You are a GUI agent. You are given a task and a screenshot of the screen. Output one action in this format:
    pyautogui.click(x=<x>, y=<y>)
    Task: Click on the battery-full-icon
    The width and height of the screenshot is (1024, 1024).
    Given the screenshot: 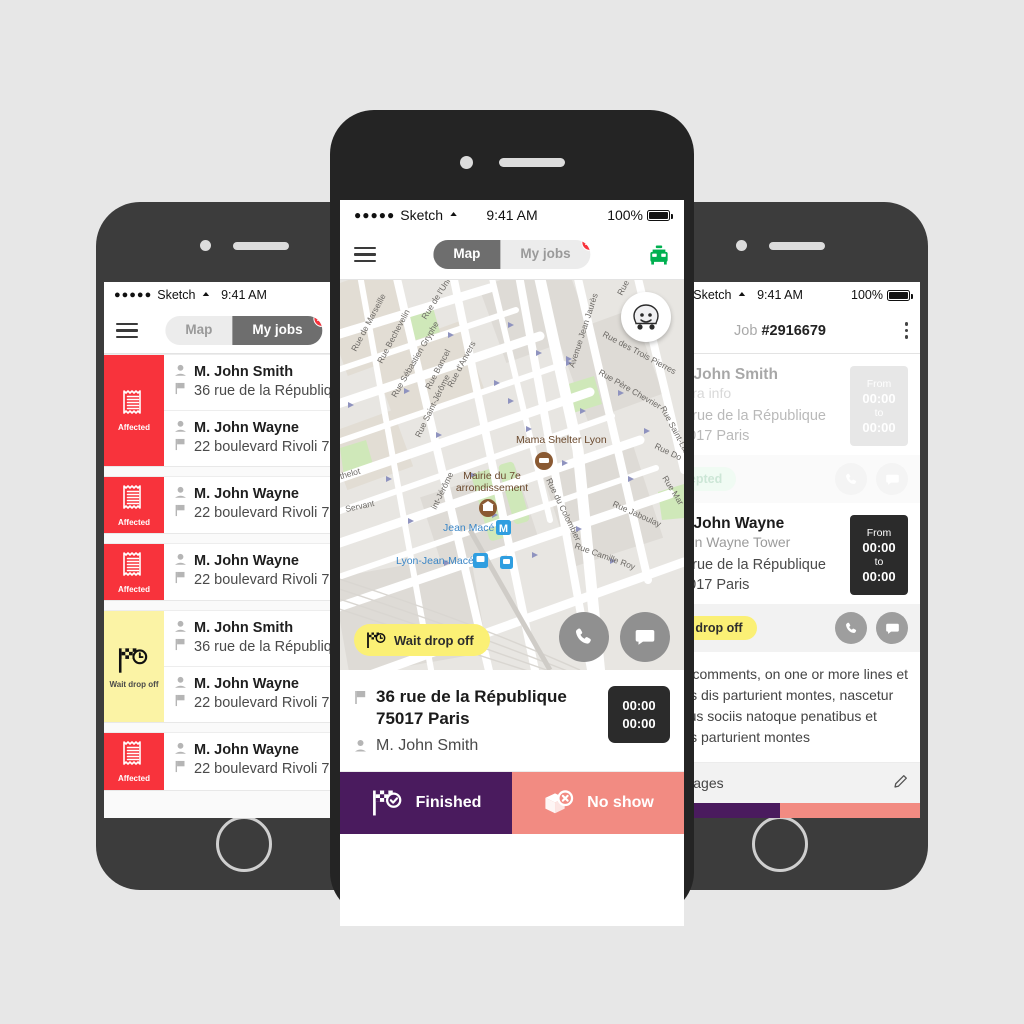 What is the action you would take?
    pyautogui.click(x=900, y=295)
    